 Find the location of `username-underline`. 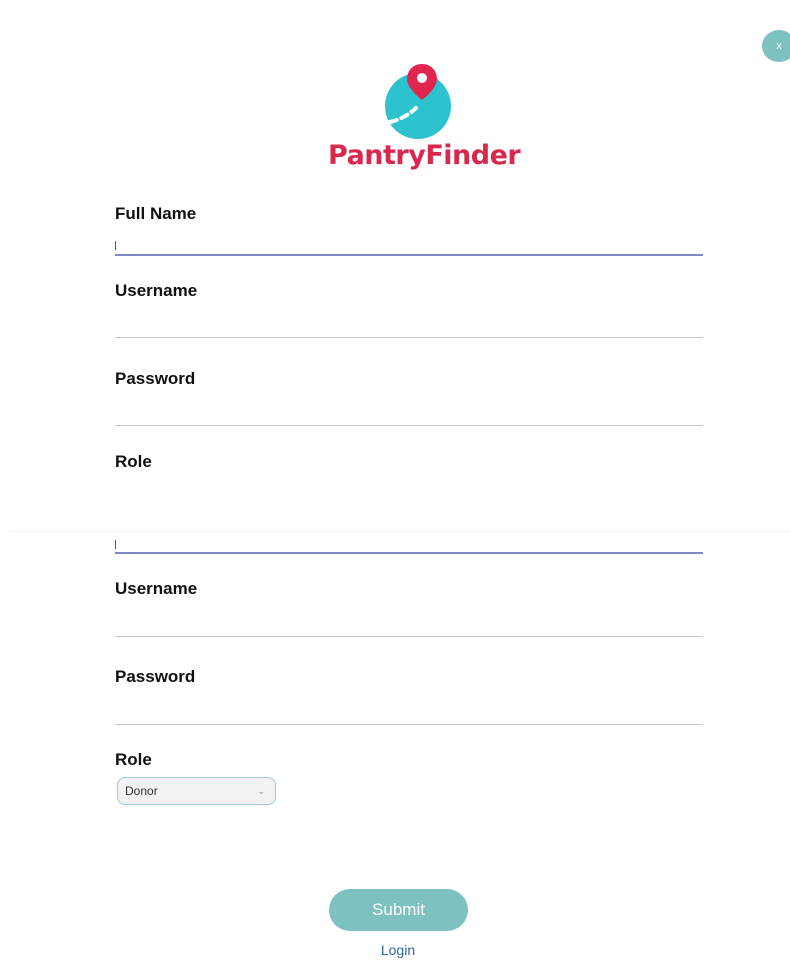

username-underline is located at coordinates (409, 337).